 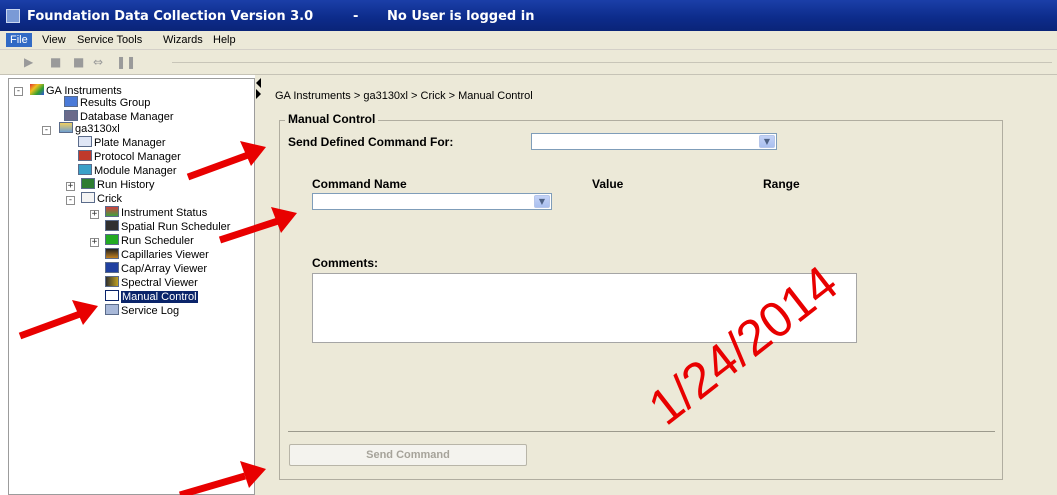 What do you see at coordinates (127, 171) in the screenshot?
I see `tree-item: Module Manager` at bounding box center [127, 171].